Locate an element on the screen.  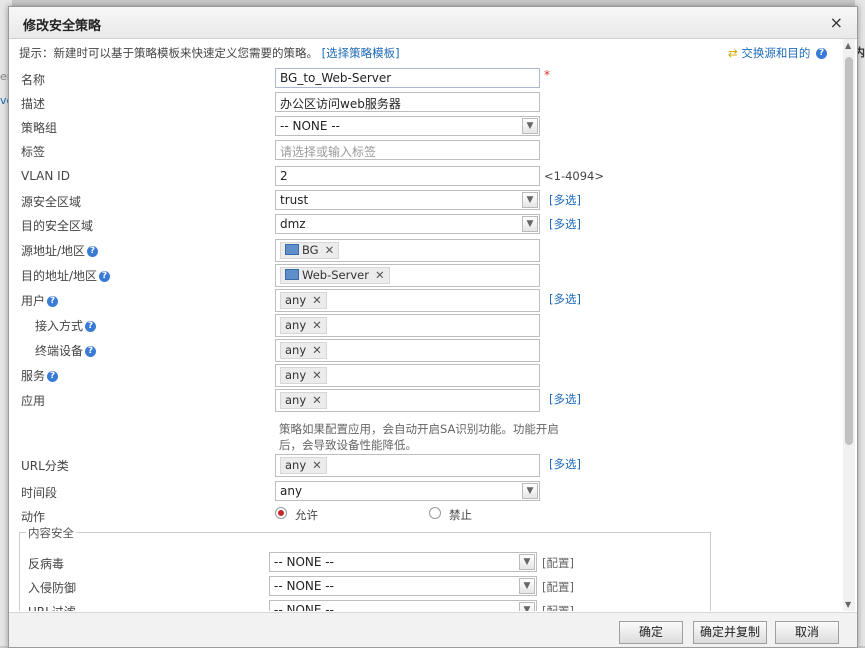
antivirus-config-link: [配置] is located at coordinates (558, 563).